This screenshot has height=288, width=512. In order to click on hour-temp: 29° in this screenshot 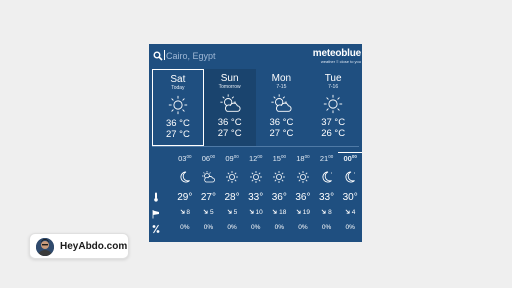, I will do `click(185, 197)`.